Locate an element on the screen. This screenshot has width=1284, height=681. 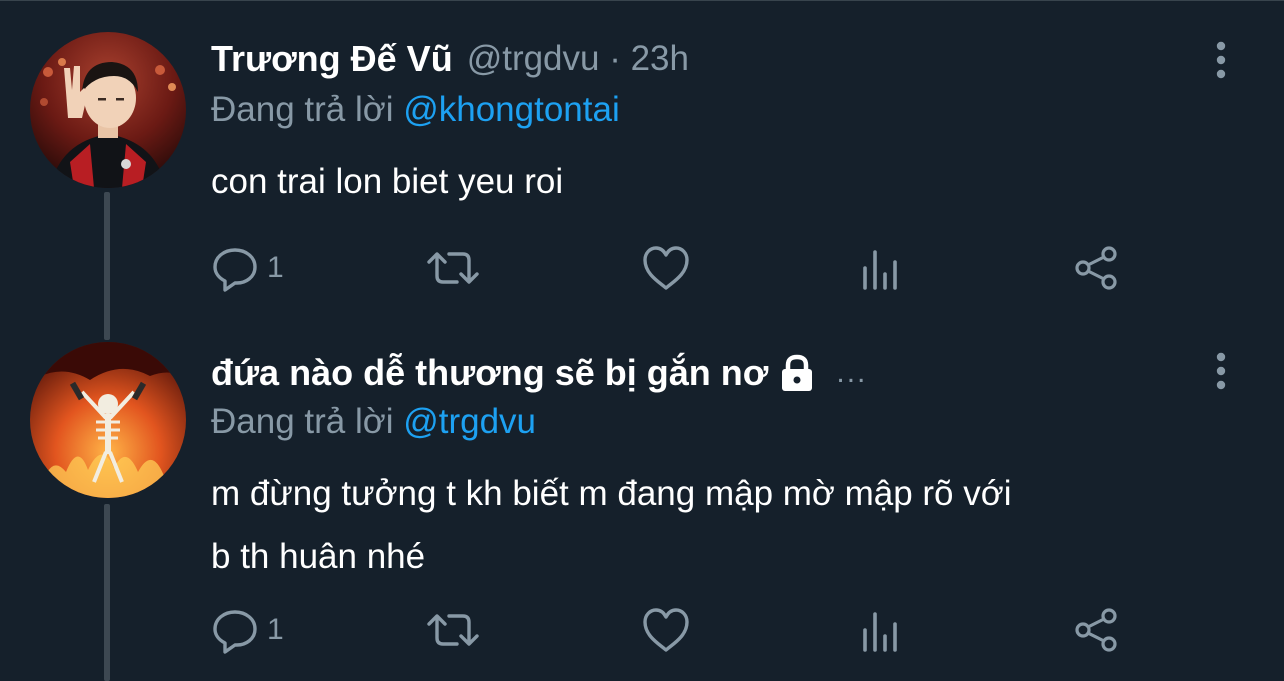
replying-to: Đang trả lời @khongtontai is located at coordinates (415, 110).